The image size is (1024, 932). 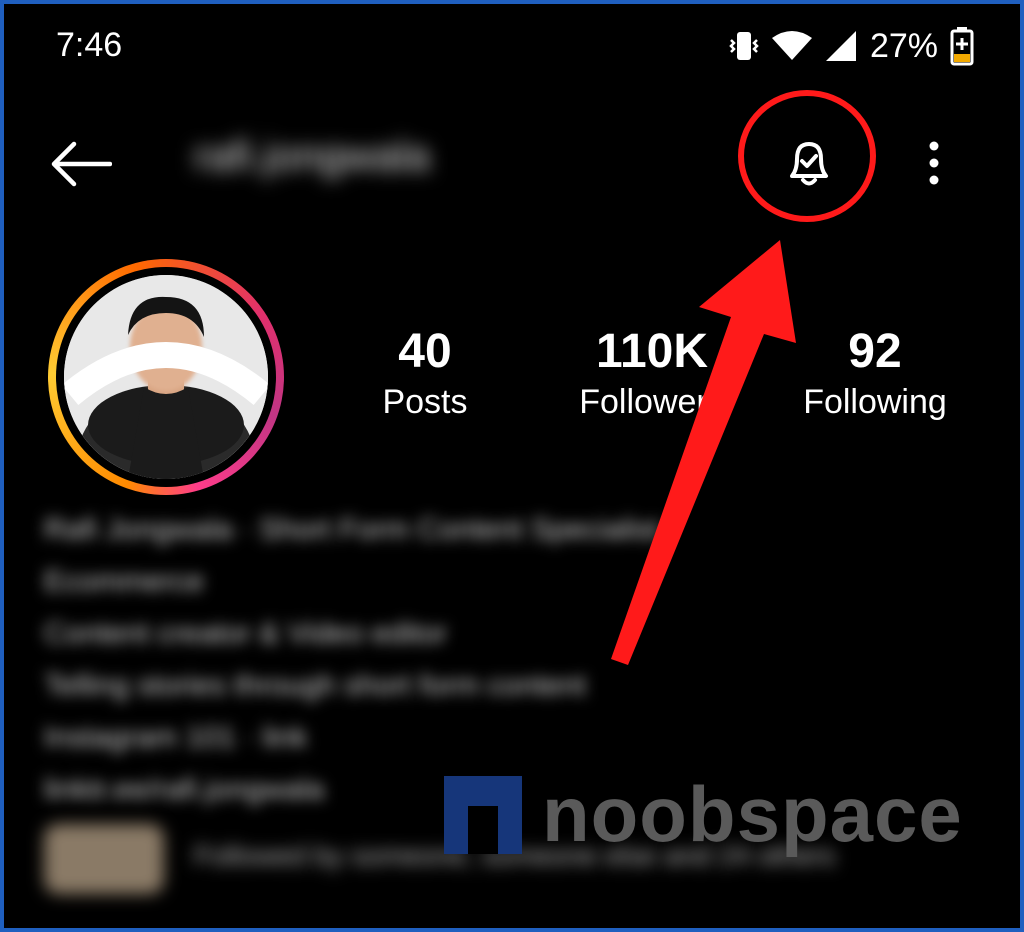 What do you see at coordinates (807, 156) in the screenshot?
I see `annotation-circle` at bounding box center [807, 156].